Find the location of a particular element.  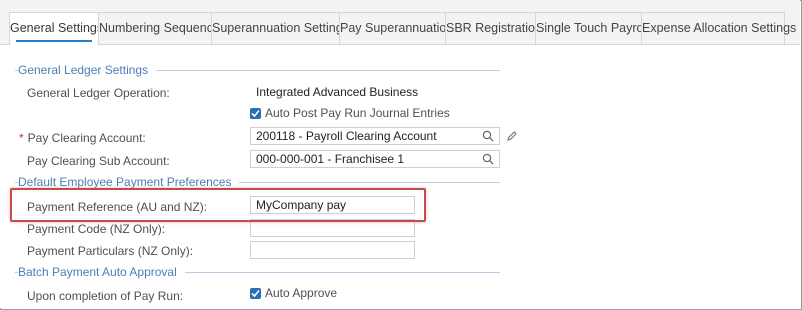

pay-clearing-sub-account-field: 000-000-001 - Franchisee 1 is located at coordinates (375, 159).